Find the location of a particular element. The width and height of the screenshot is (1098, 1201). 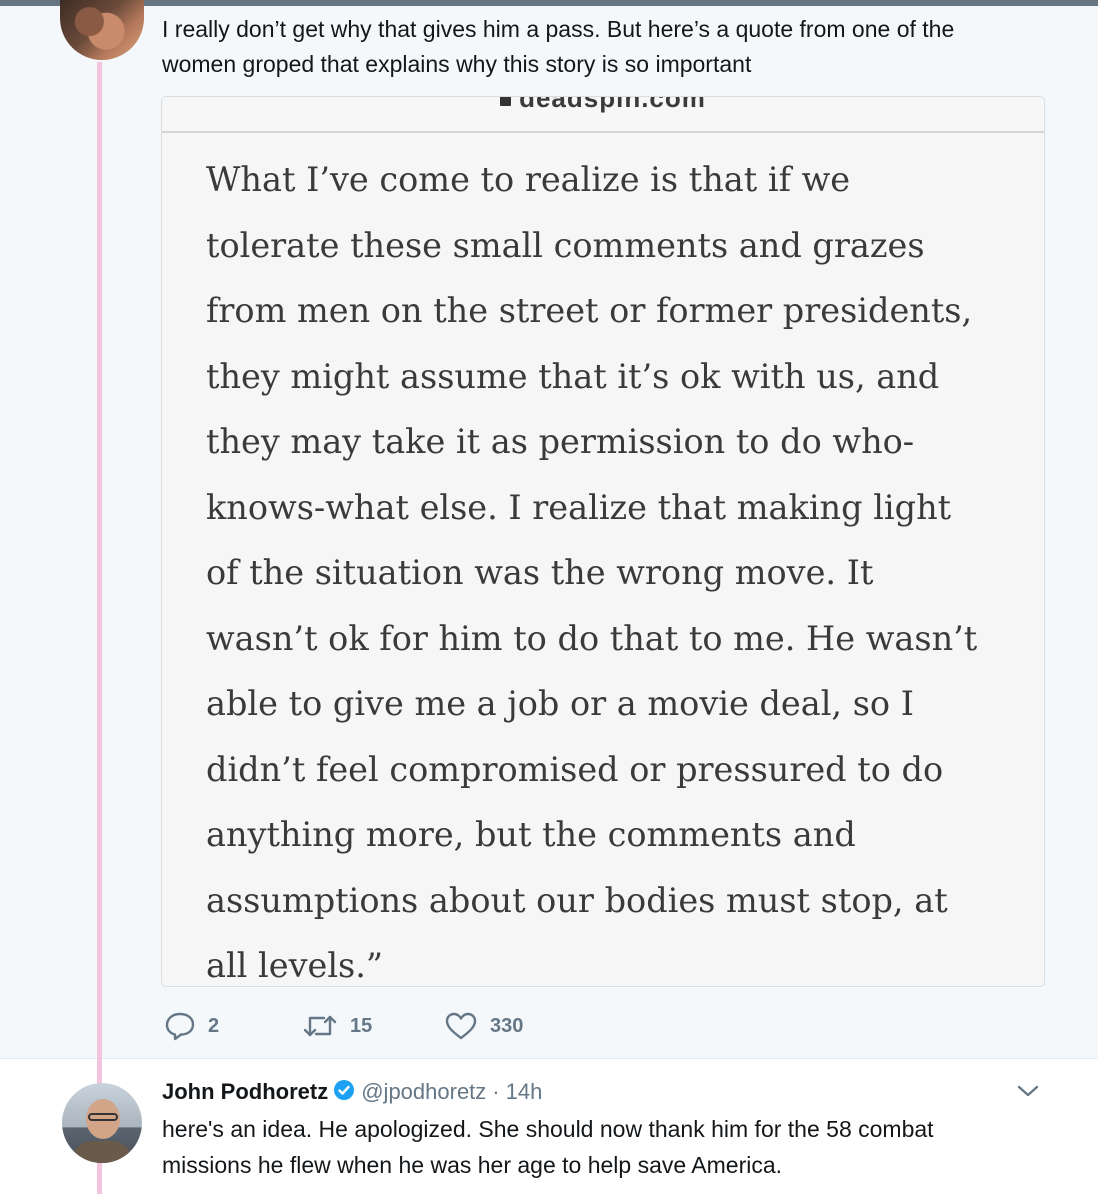

lock-icon is located at coordinates (506, 102).